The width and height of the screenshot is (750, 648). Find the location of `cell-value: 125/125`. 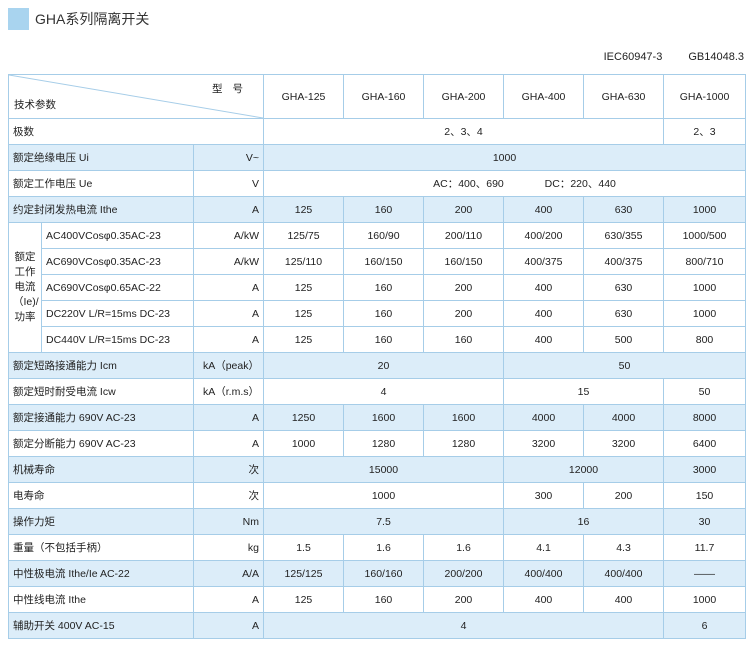

cell-value: 125/125 is located at coordinates (303, 573).